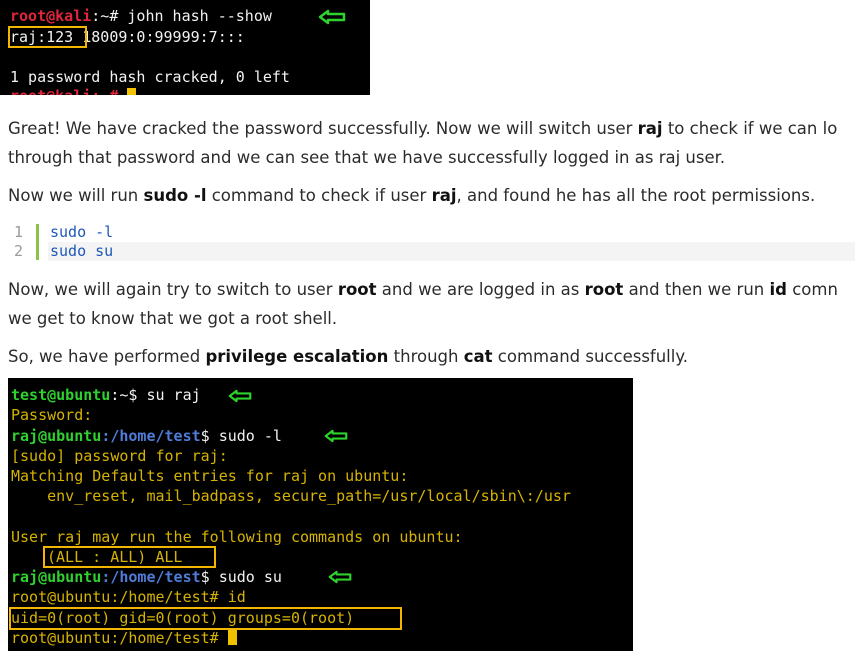 Image resolution: width=855 pixels, height=651 pixels. What do you see at coordinates (150, 77) in the screenshot?
I see `terminal-line: 1 password hash cracked, 0 left` at bounding box center [150, 77].